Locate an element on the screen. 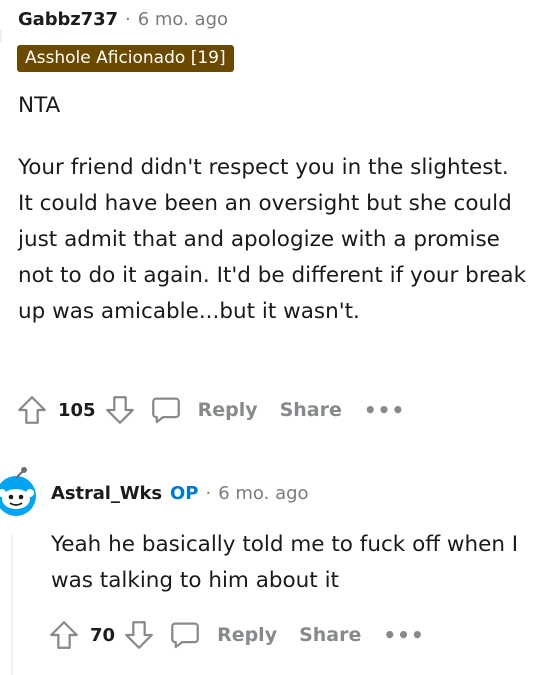 The width and height of the screenshot is (533, 675). vote-count: 70 is located at coordinates (103, 635).